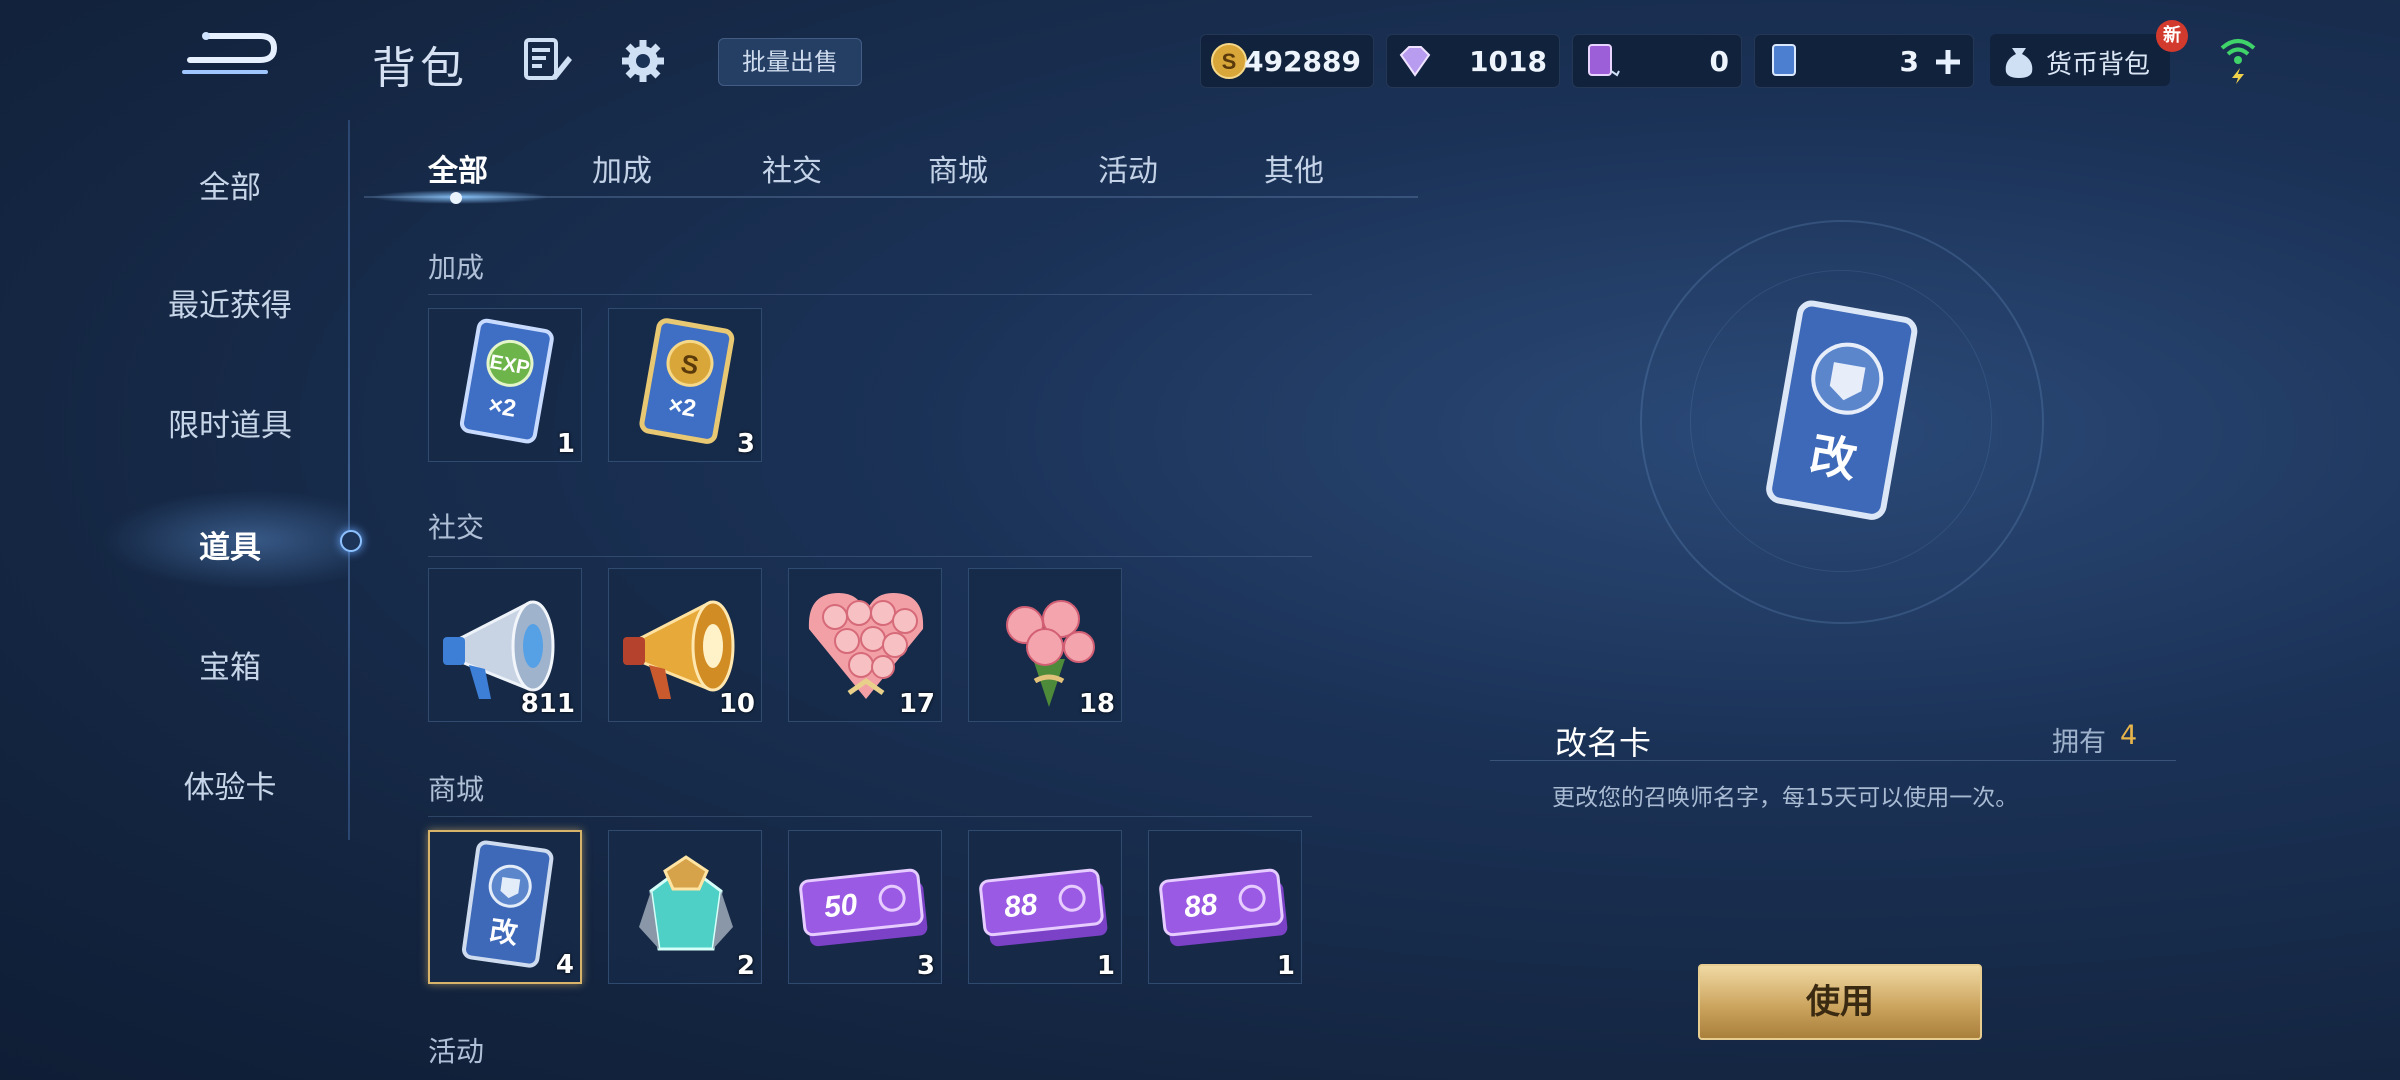 This screenshot has width=2400, height=1080. What do you see at coordinates (1045, 645) in the screenshot?
I see `item-rose-bouquet: 18` at bounding box center [1045, 645].